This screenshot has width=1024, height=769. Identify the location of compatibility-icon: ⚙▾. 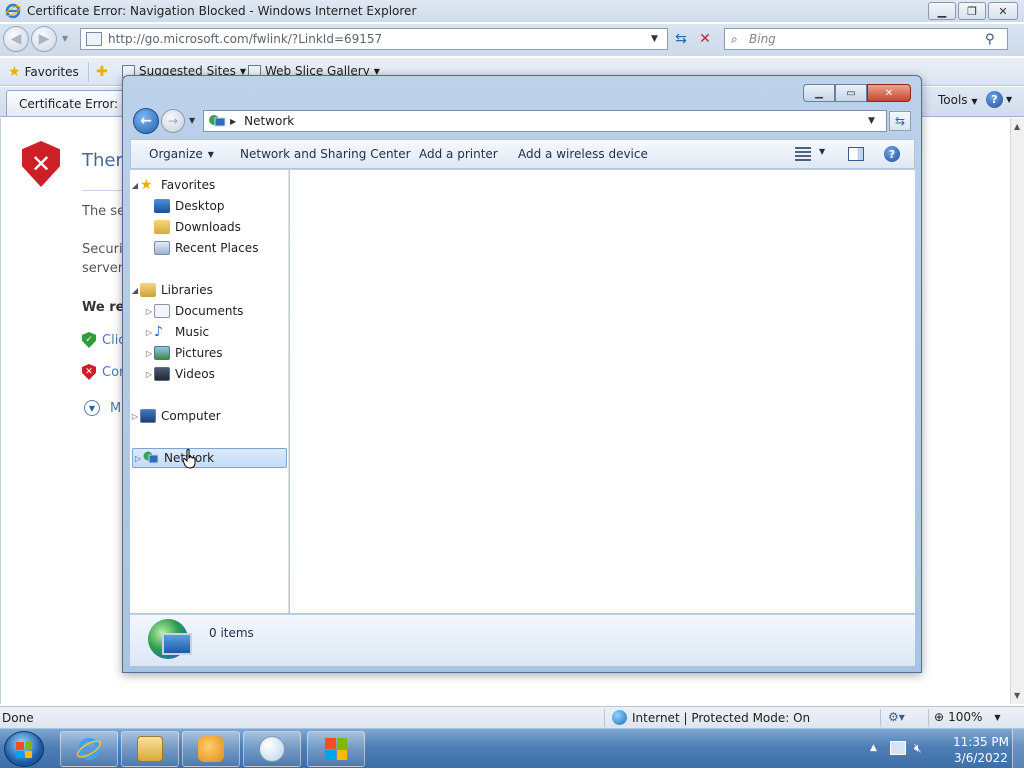
(896, 717).